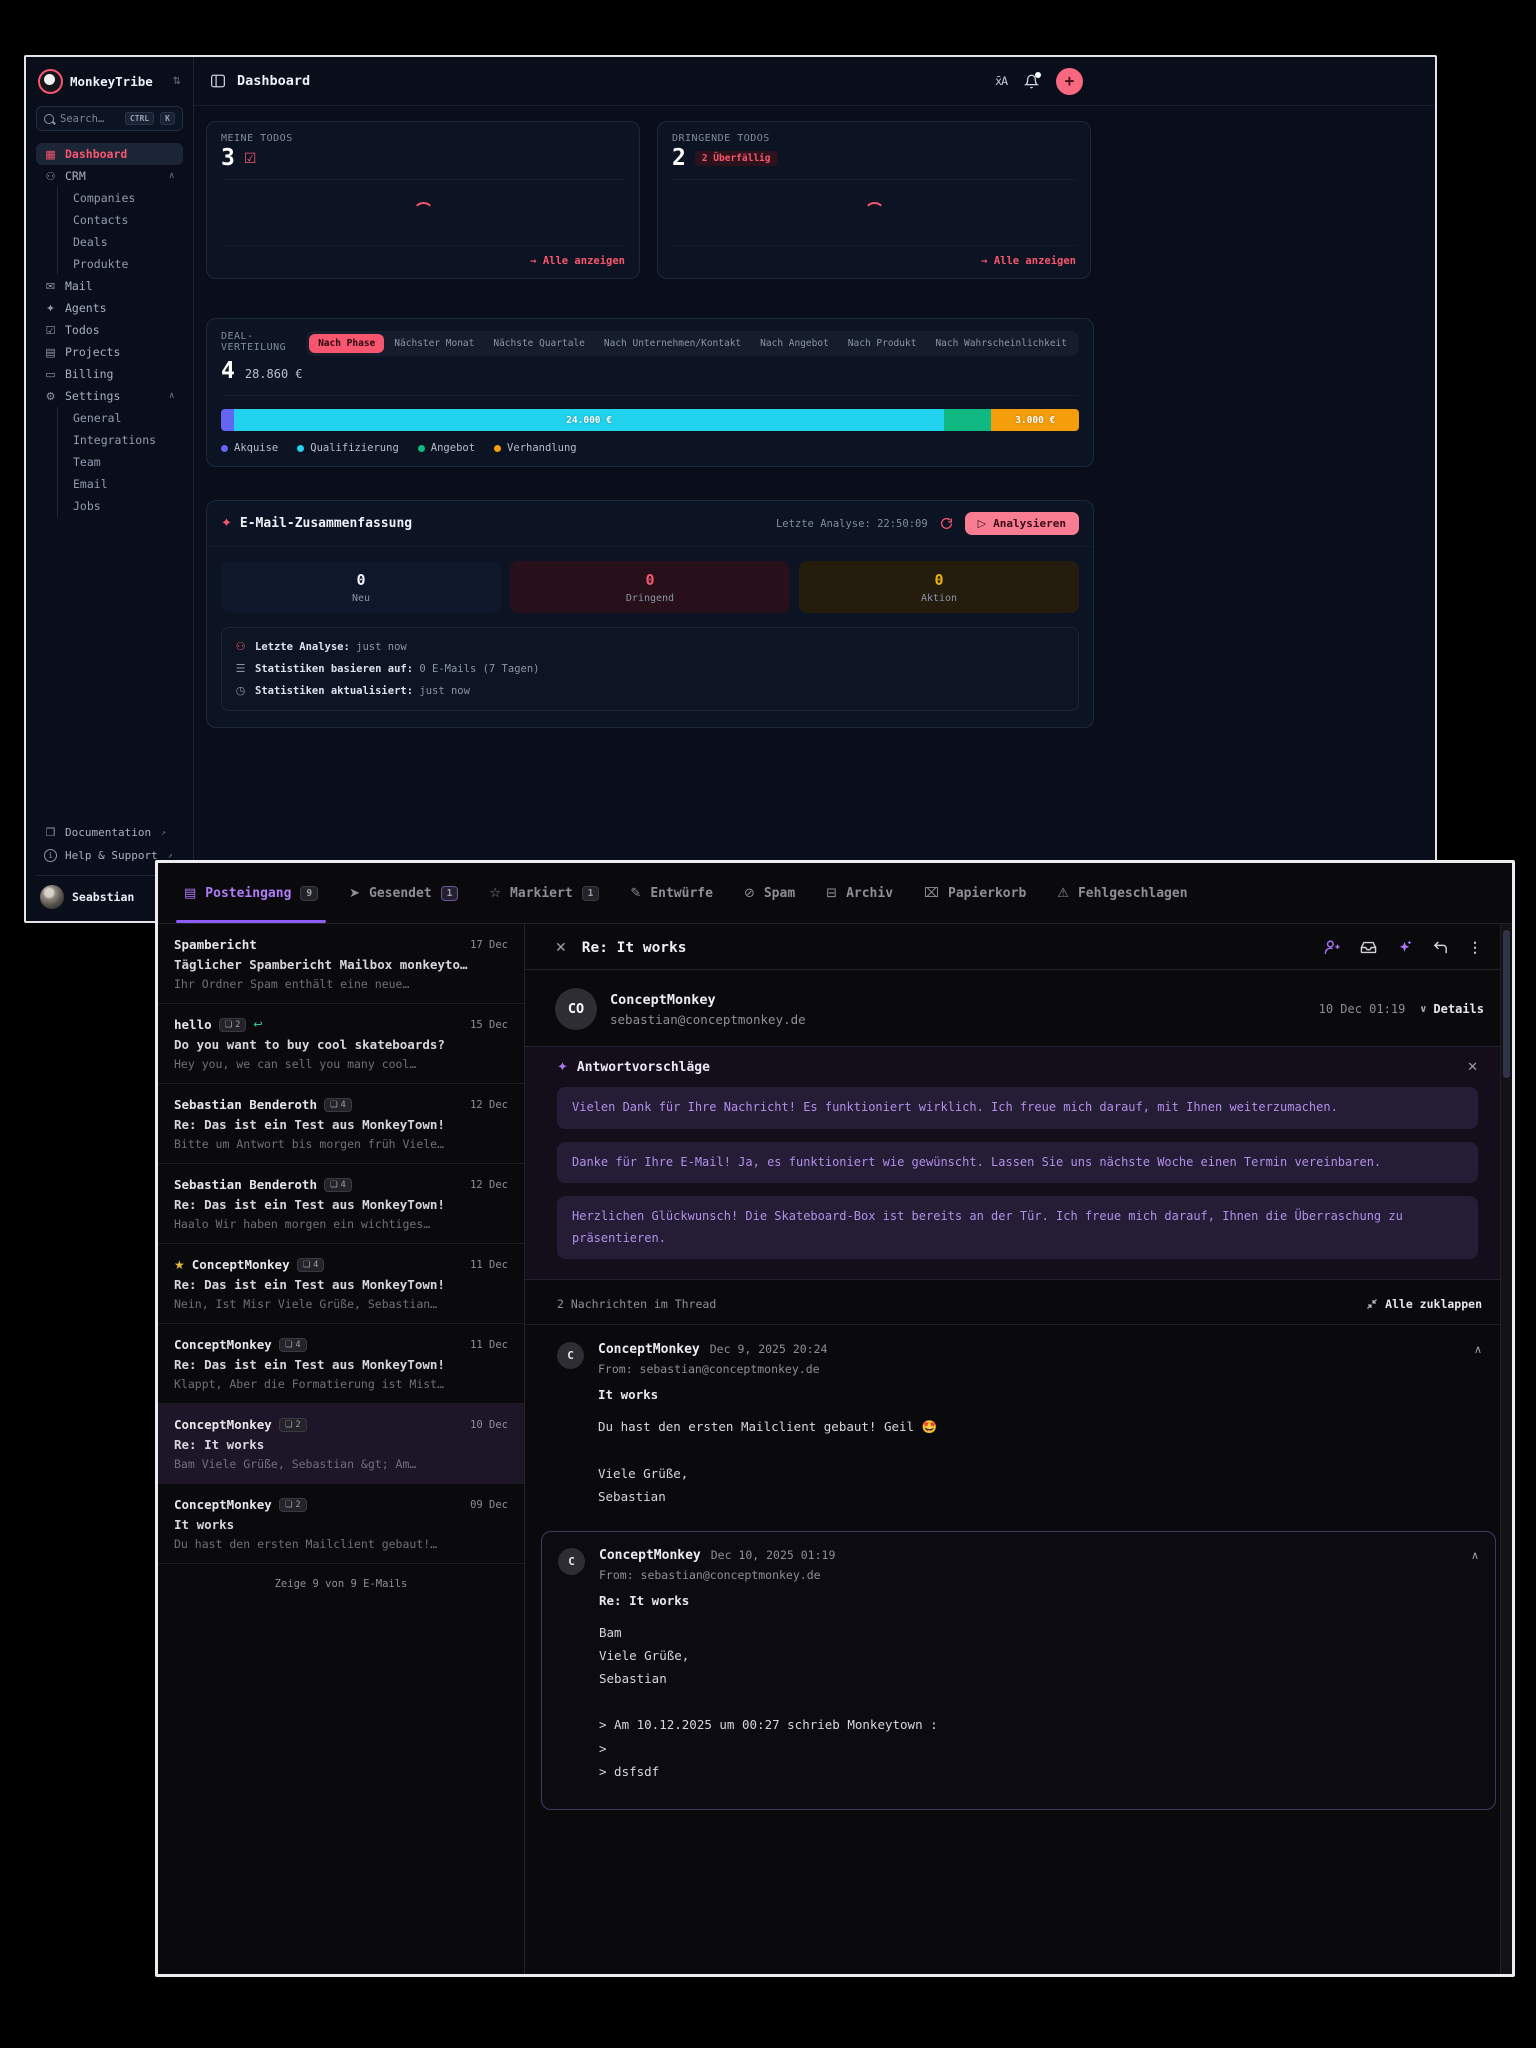 The width and height of the screenshot is (1536, 2048). I want to click on mail-date: 10 Dec 01:19, so click(1362, 1009).